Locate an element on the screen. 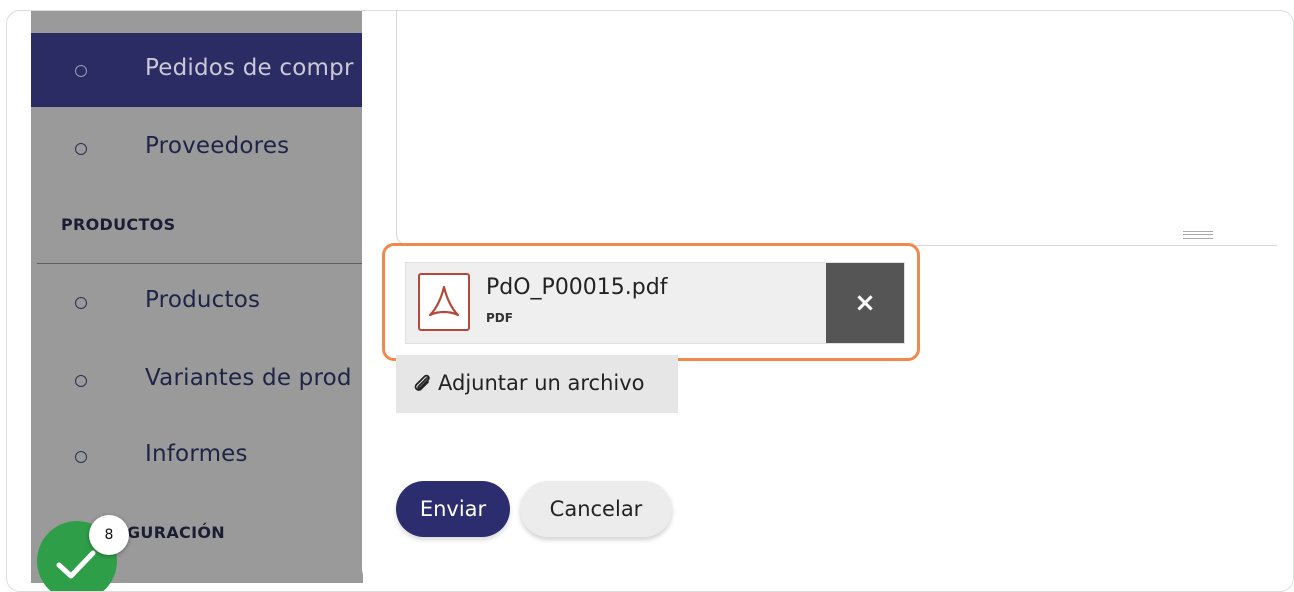 Image resolution: width=1294 pixels, height=592 pixels. attachment-file-type: PDF is located at coordinates (499, 318).